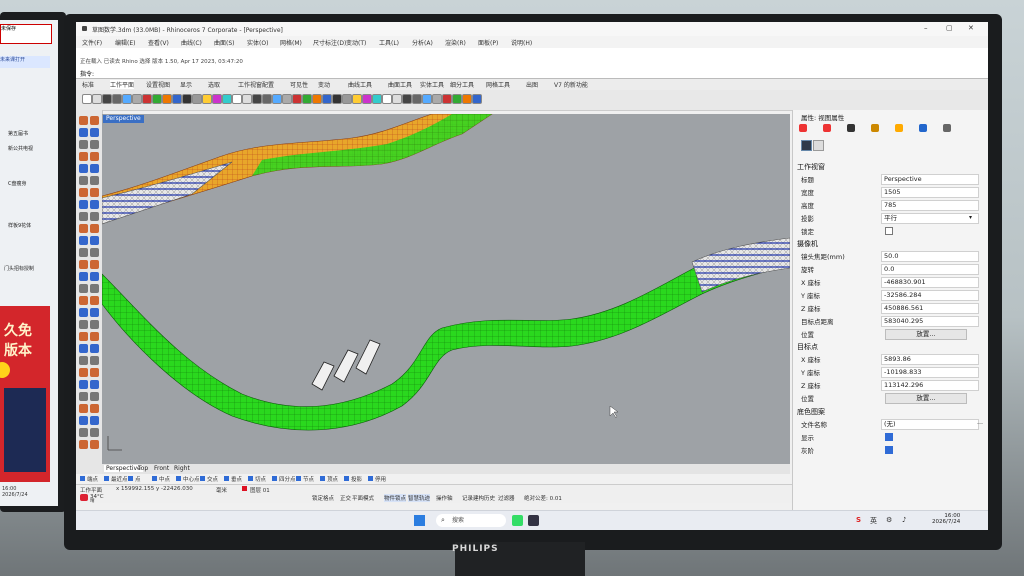 Image resolution: width=1024 pixels, height=576 pixels. Describe the element at coordinates (930, 218) in the screenshot. I see `projection-select: 平行` at that location.